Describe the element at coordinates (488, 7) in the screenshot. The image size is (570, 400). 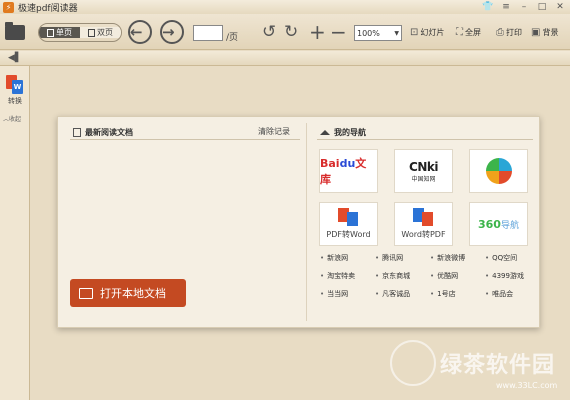
I see `skin-icon: 👕` at that location.